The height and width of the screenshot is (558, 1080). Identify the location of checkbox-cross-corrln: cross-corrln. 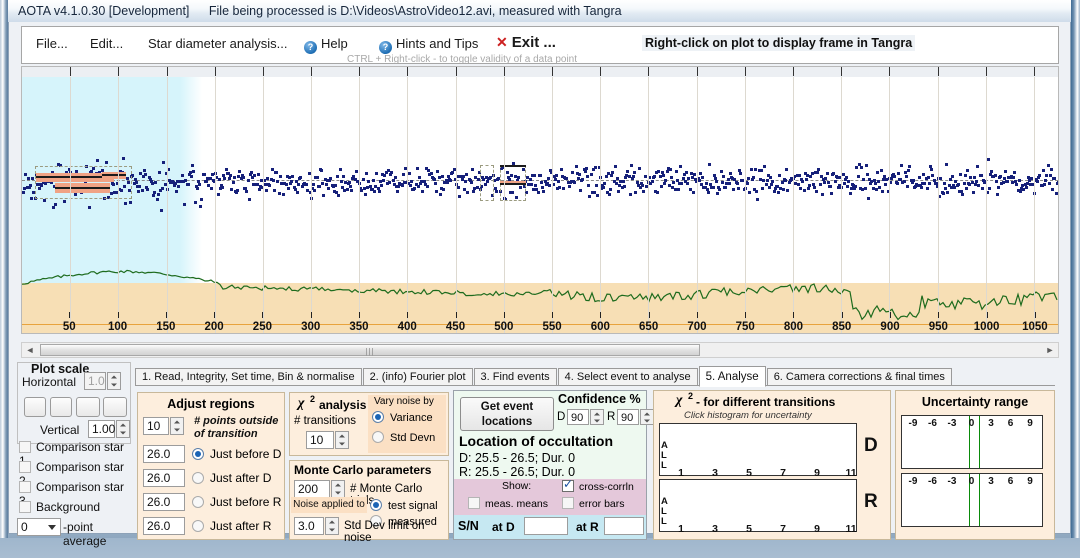
(598, 485).